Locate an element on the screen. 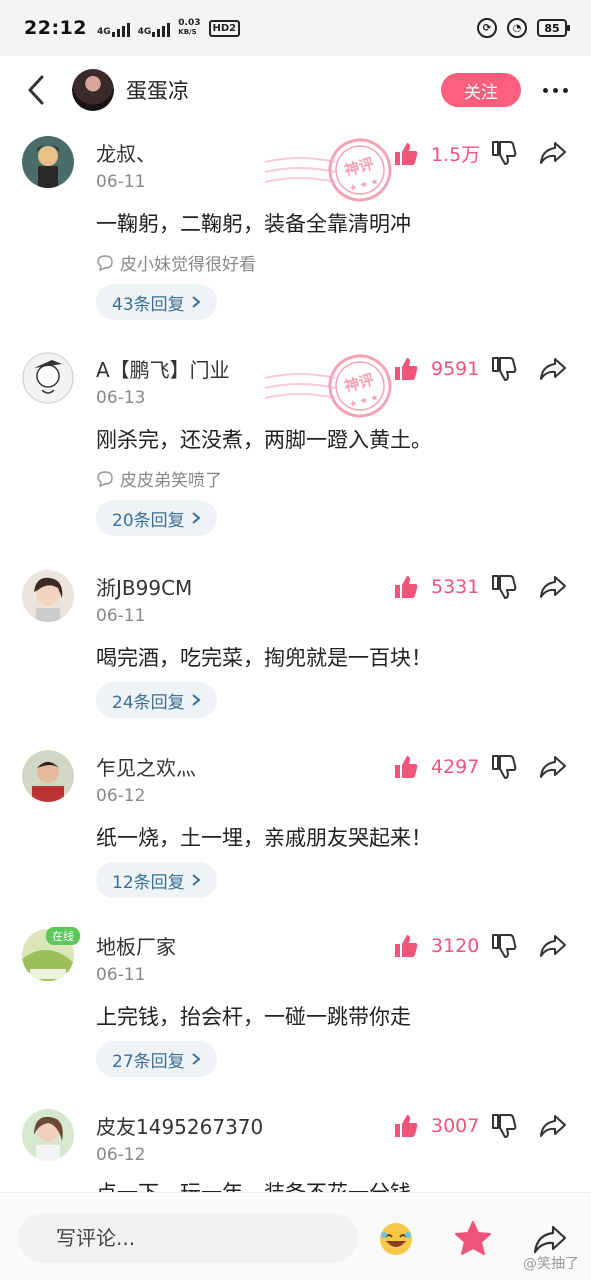  back-icon is located at coordinates (36, 90).